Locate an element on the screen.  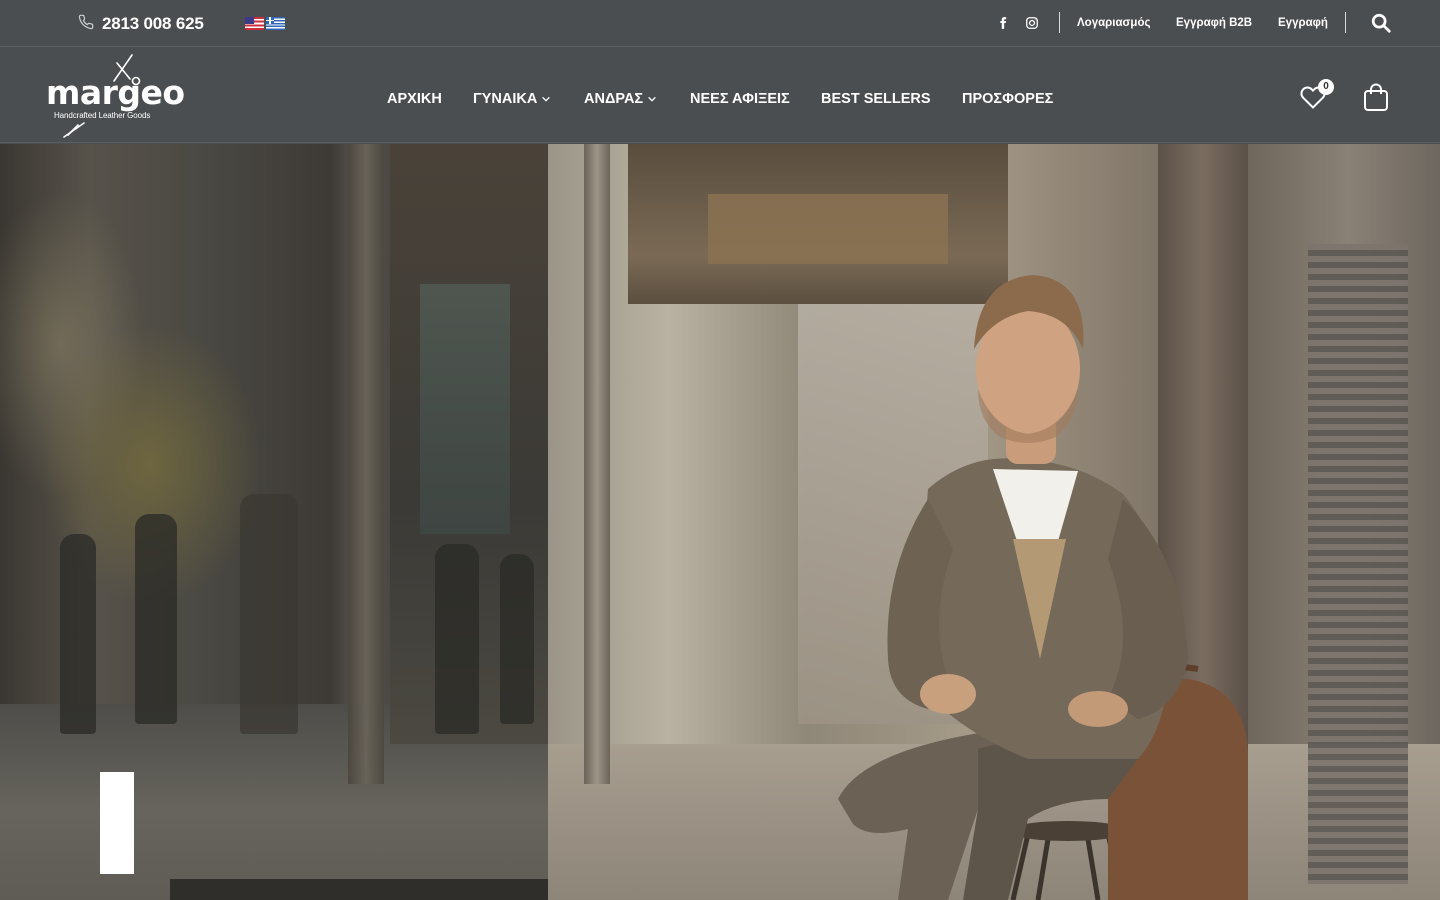
nav-men: ΑΝΔΡΑΣ is located at coordinates (620, 99).